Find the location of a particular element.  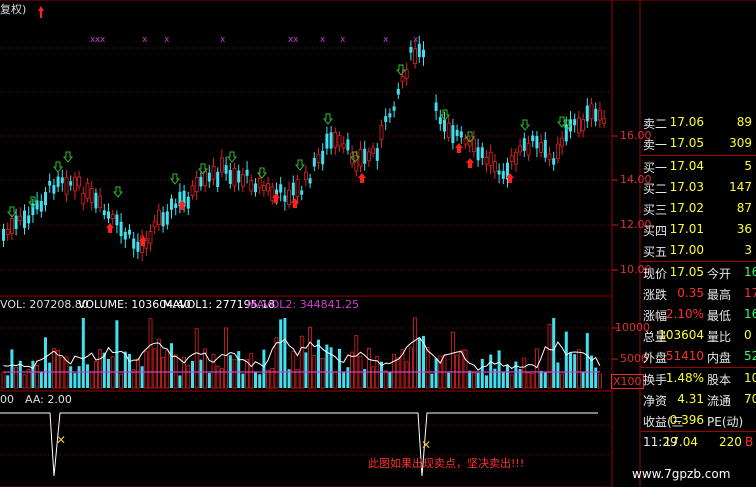

ask-row: 卖二 17.06 89 is located at coordinates (698, 122).